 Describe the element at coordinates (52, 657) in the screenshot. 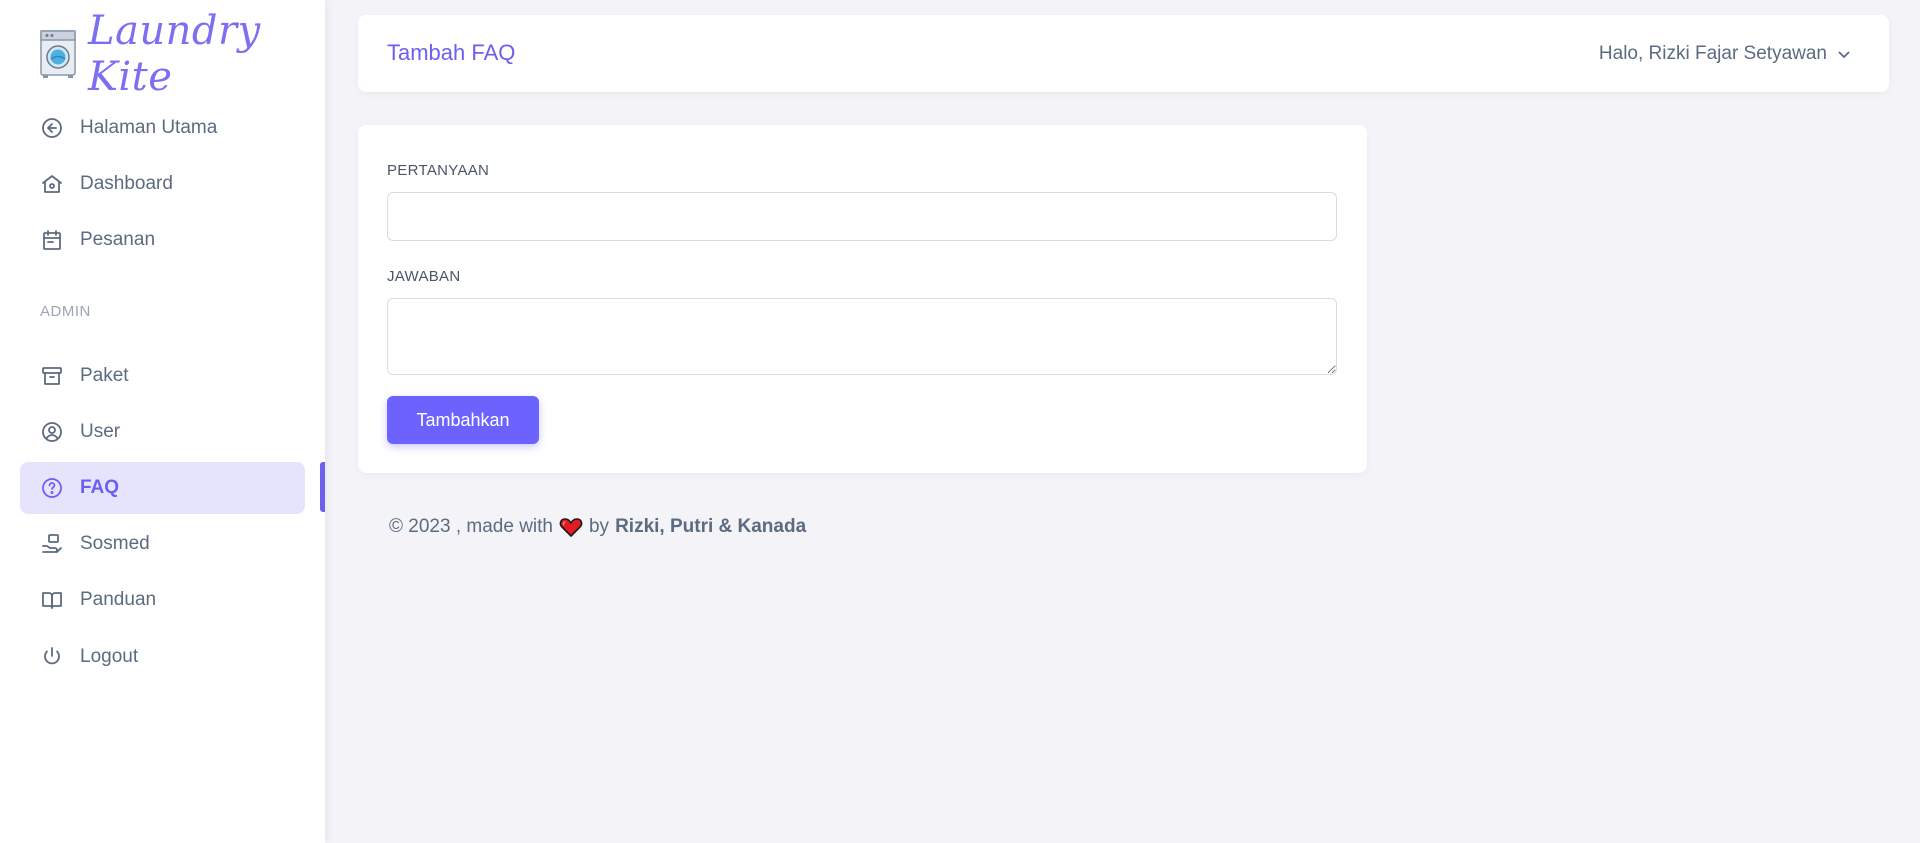

I see `power-icon` at that location.